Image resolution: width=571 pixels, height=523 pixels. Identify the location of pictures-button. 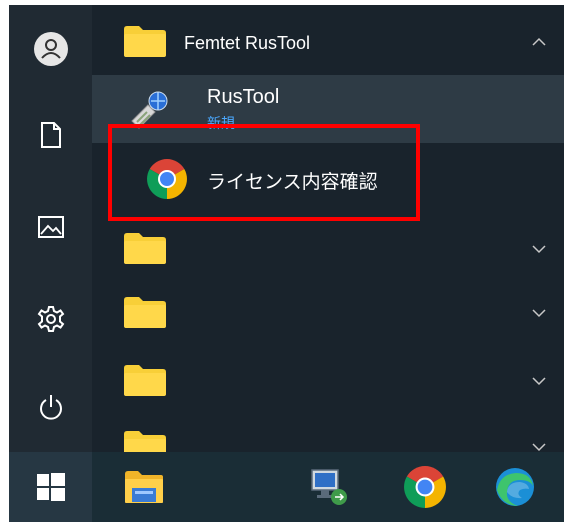
(50, 227).